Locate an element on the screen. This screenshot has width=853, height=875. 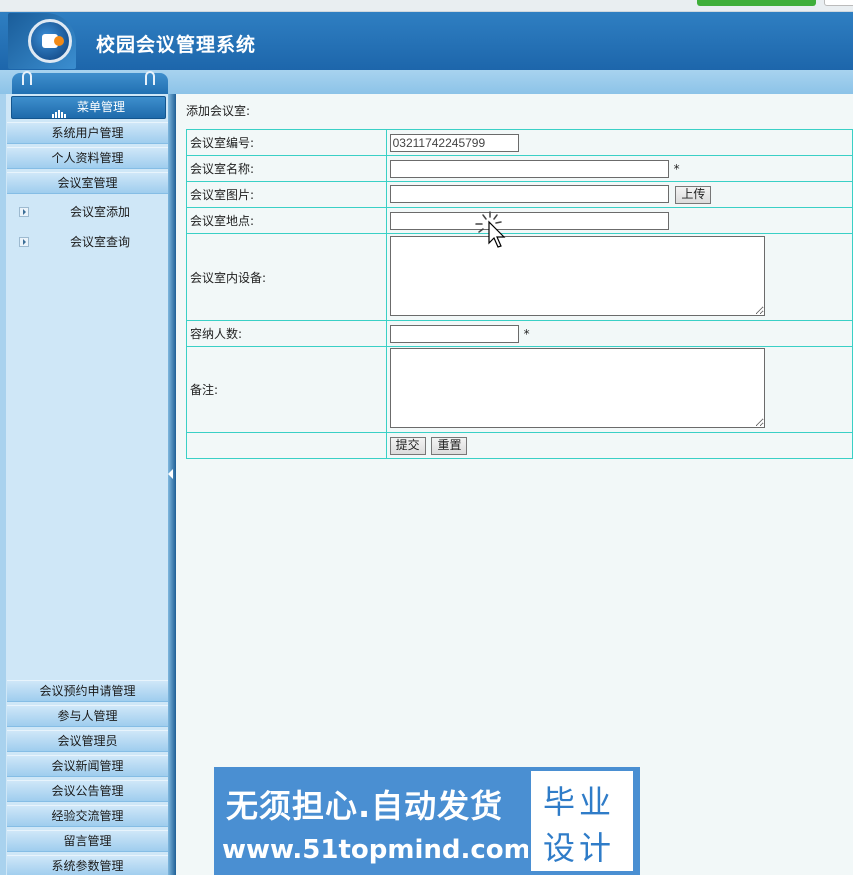
top-white-button is located at coordinates (838, 3).